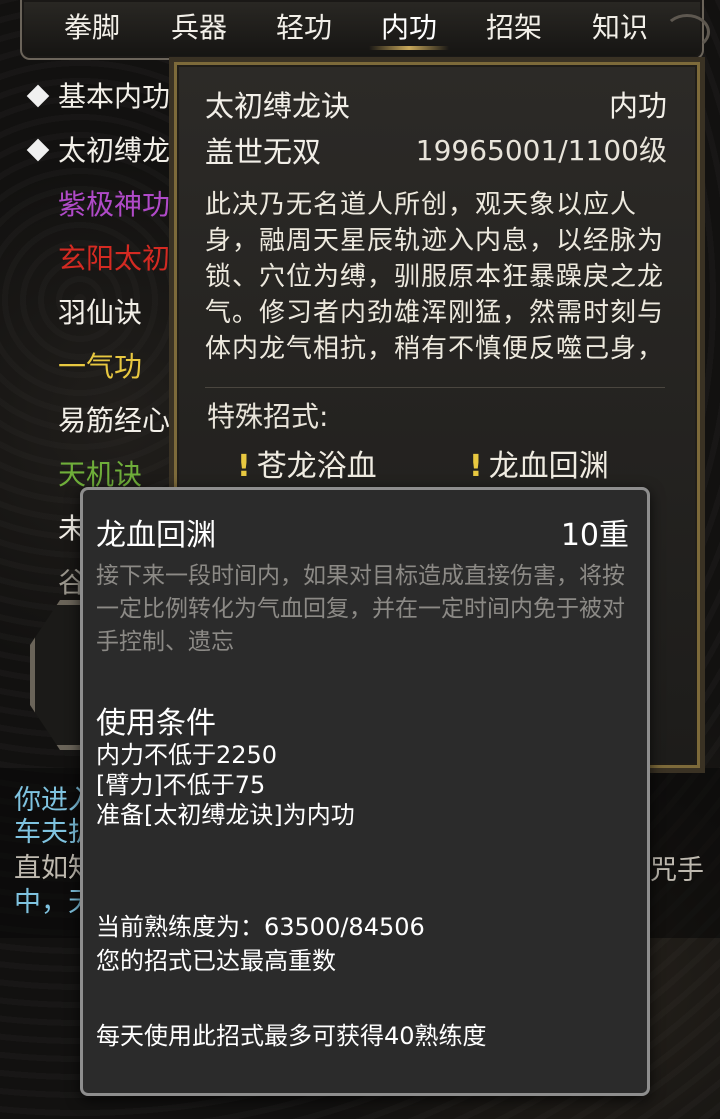  What do you see at coordinates (92, 28) in the screenshot?
I see `tab-fist: 拳脚` at bounding box center [92, 28].